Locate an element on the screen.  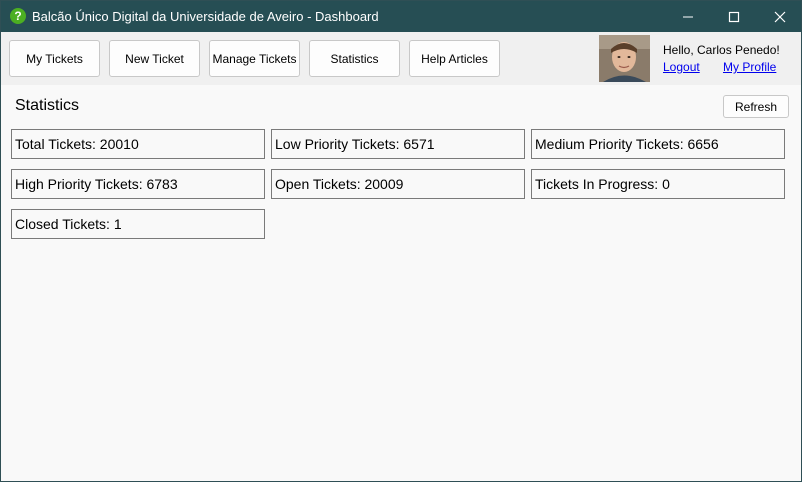
close-button is located at coordinates (779, 16).